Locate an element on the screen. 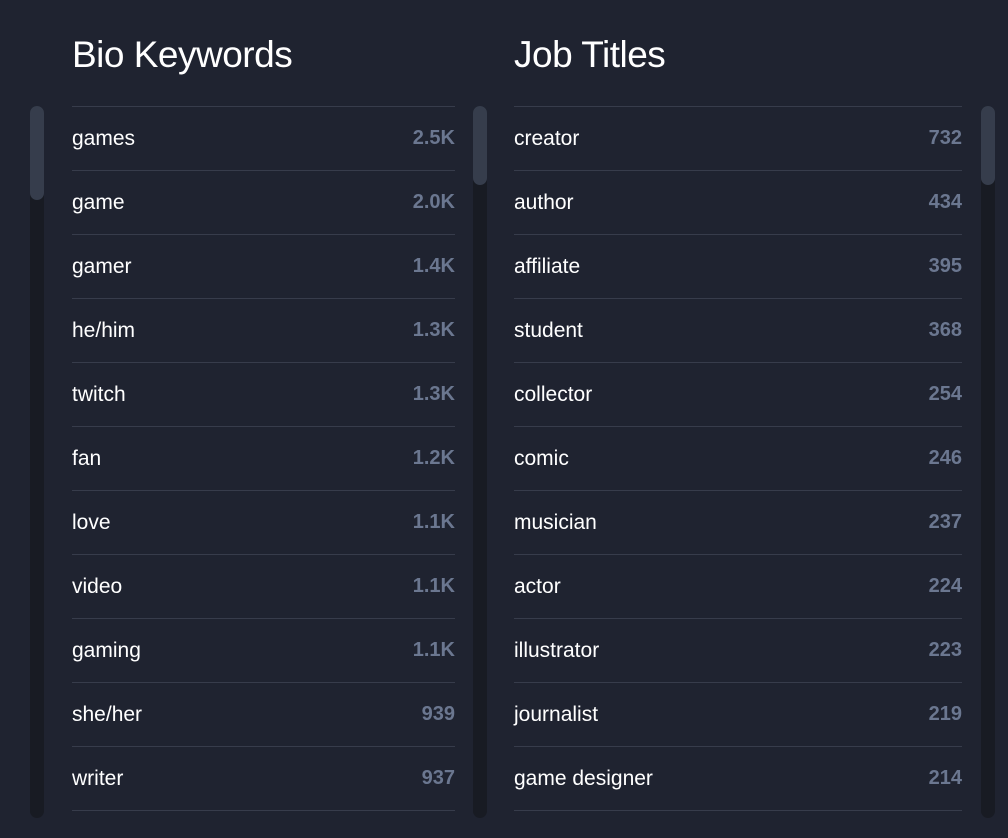 The image size is (1008, 838). job-titles-scrollbar is located at coordinates (988, 462).